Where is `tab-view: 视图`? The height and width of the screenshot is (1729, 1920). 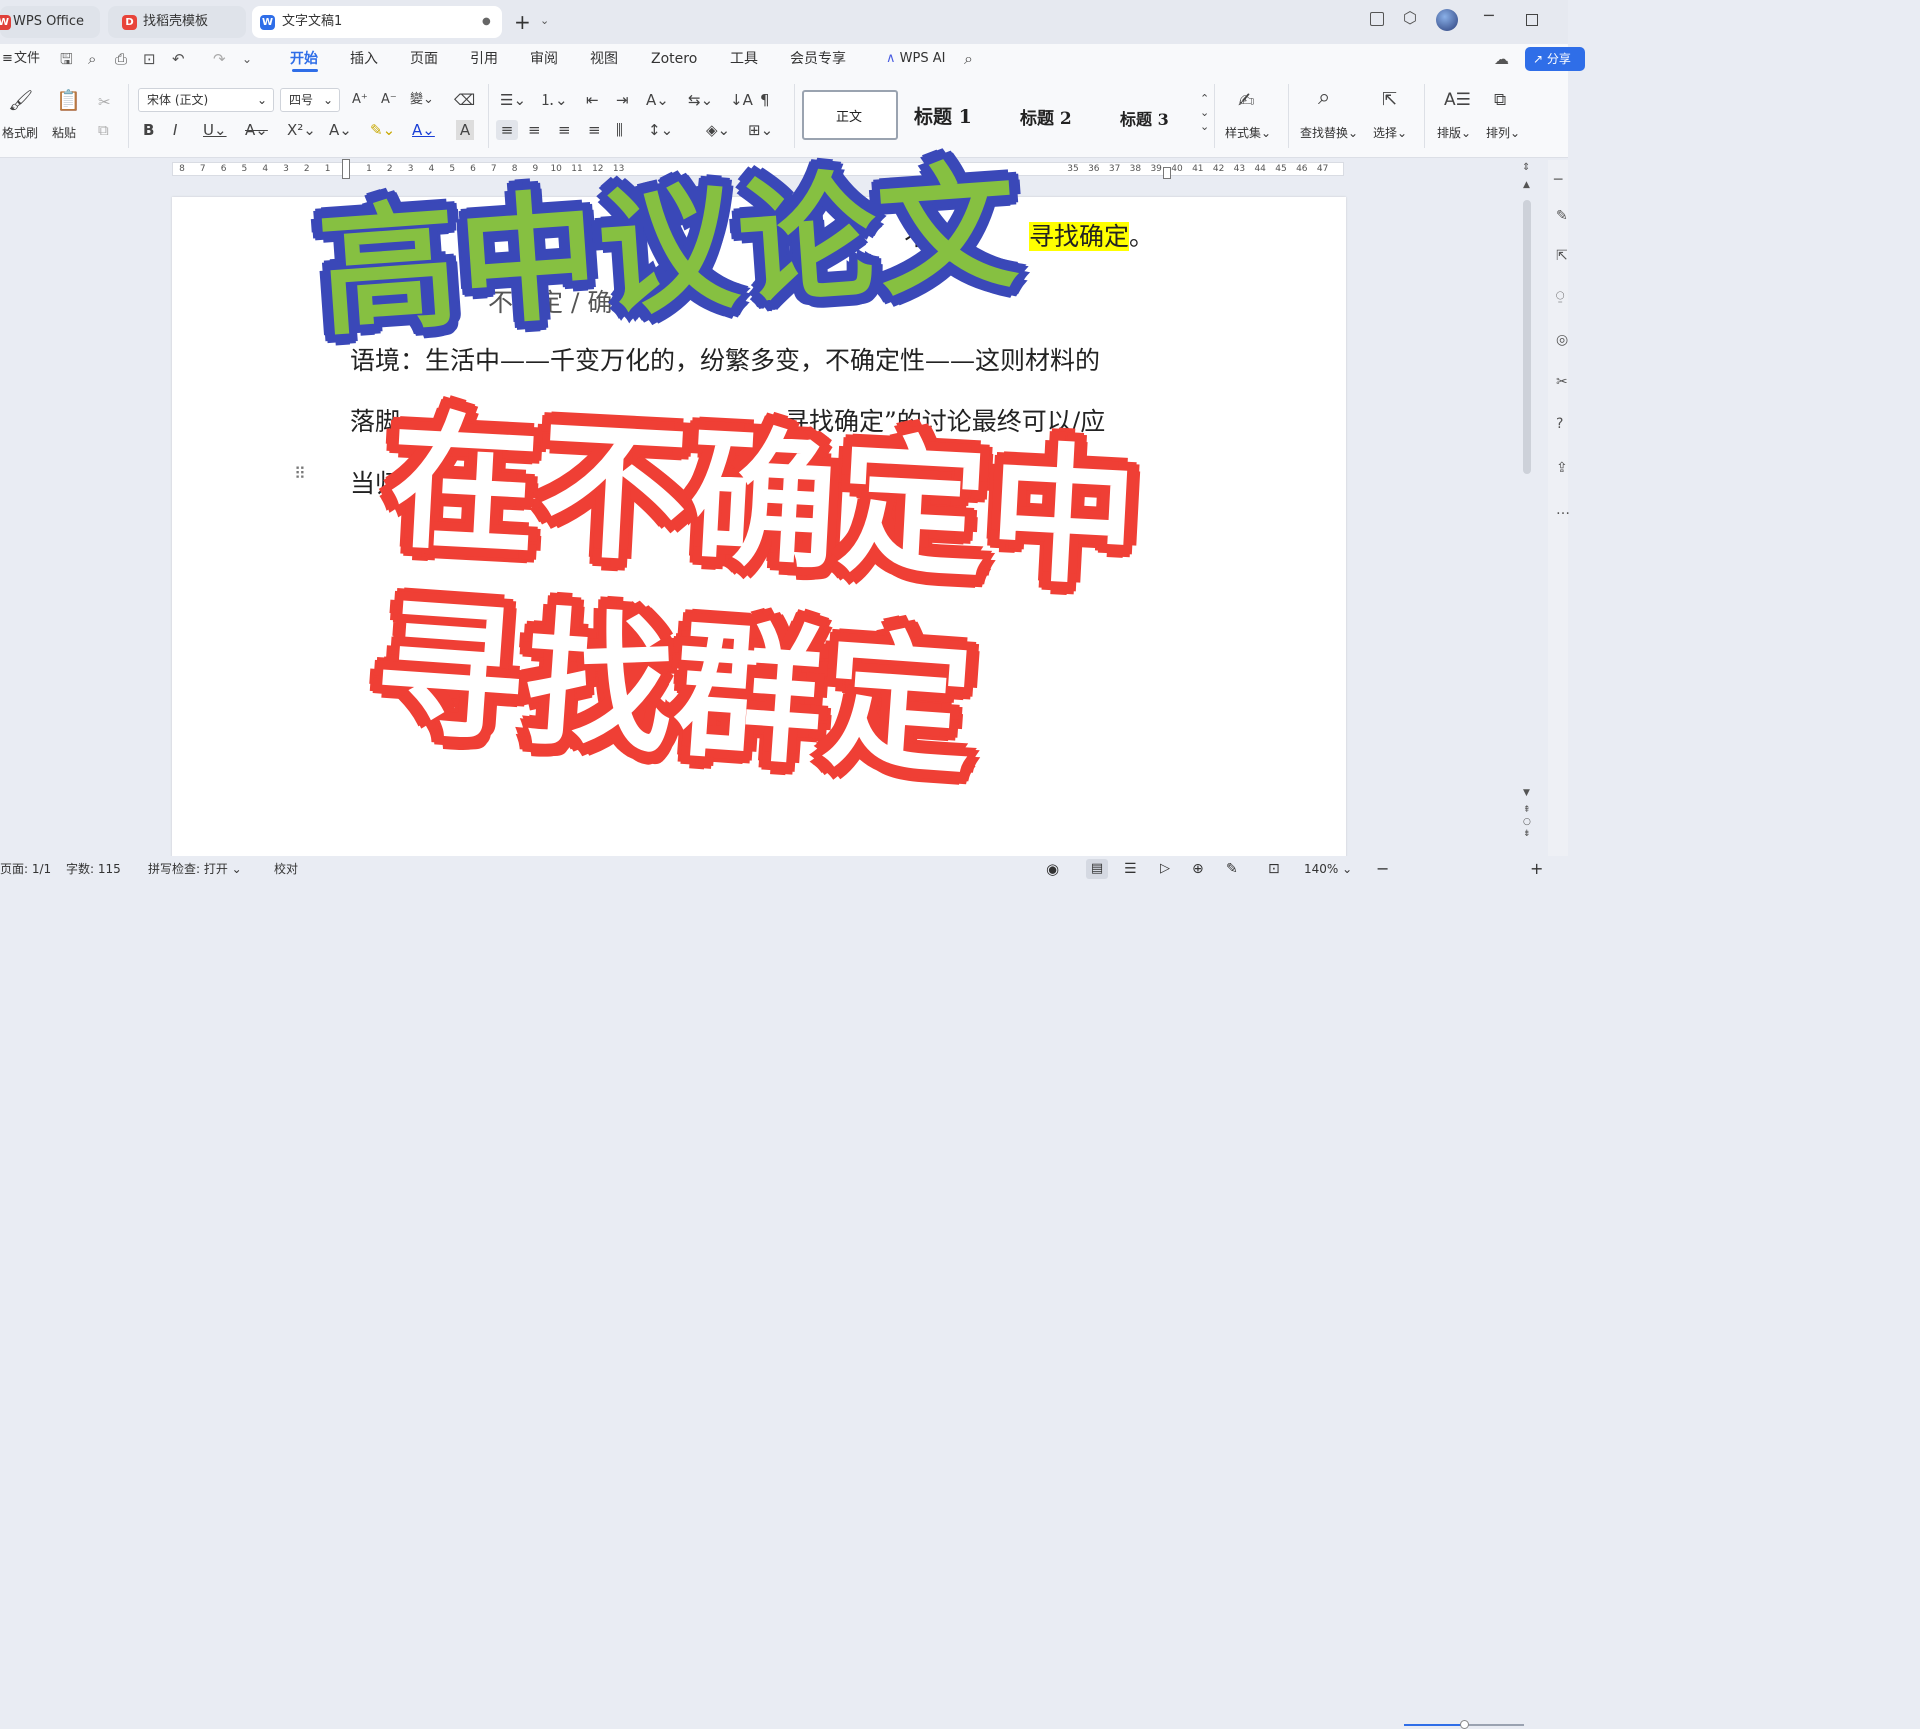
tab-view: 视图 is located at coordinates (604, 59).